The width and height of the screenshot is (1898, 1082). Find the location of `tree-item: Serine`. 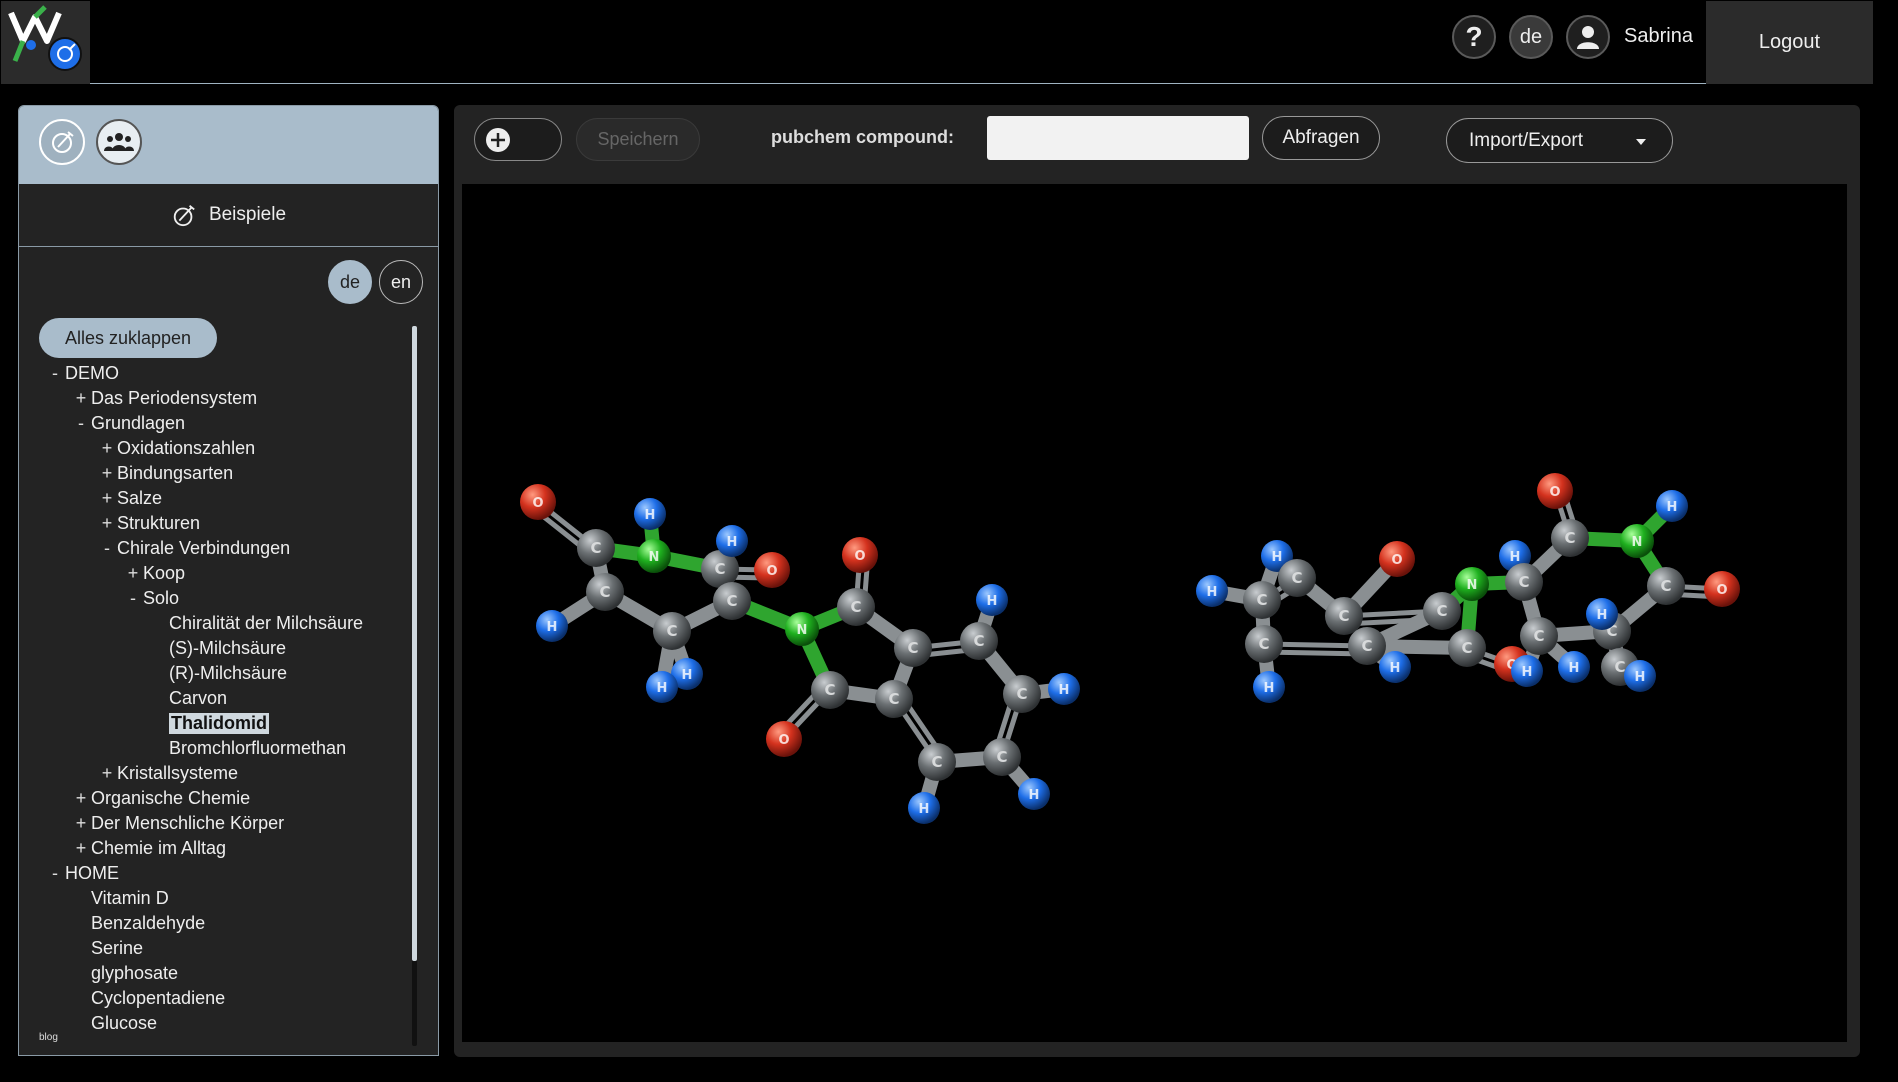

tree-item: Serine is located at coordinates (107, 948).